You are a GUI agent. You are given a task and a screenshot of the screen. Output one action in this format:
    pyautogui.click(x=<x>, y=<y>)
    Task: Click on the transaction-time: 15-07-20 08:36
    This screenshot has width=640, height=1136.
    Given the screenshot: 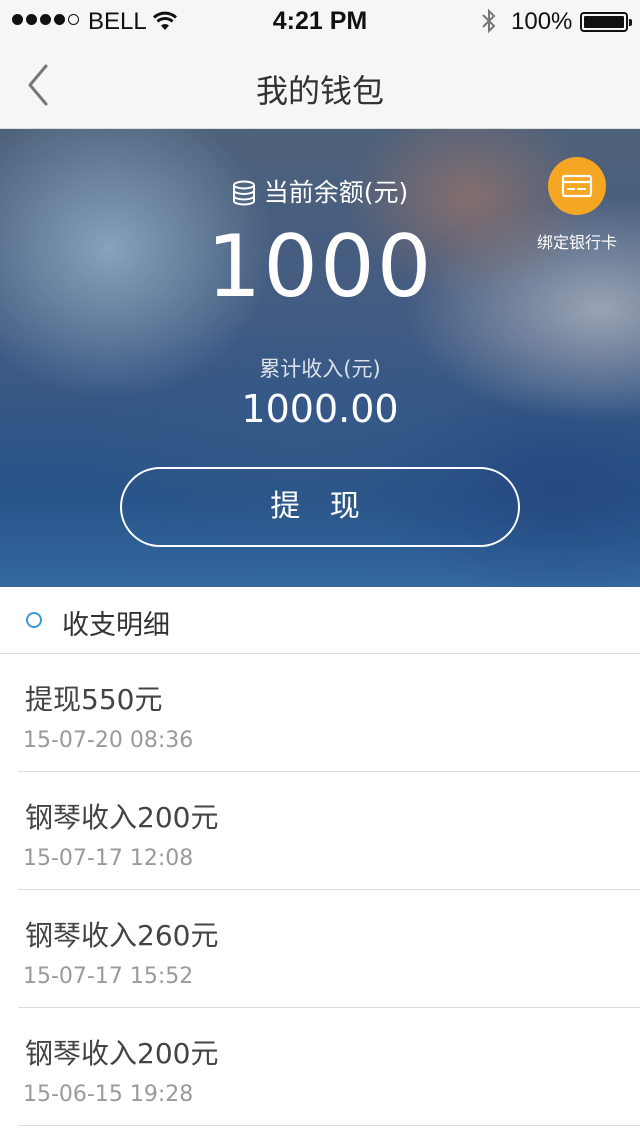 What is the action you would take?
    pyautogui.click(x=108, y=740)
    